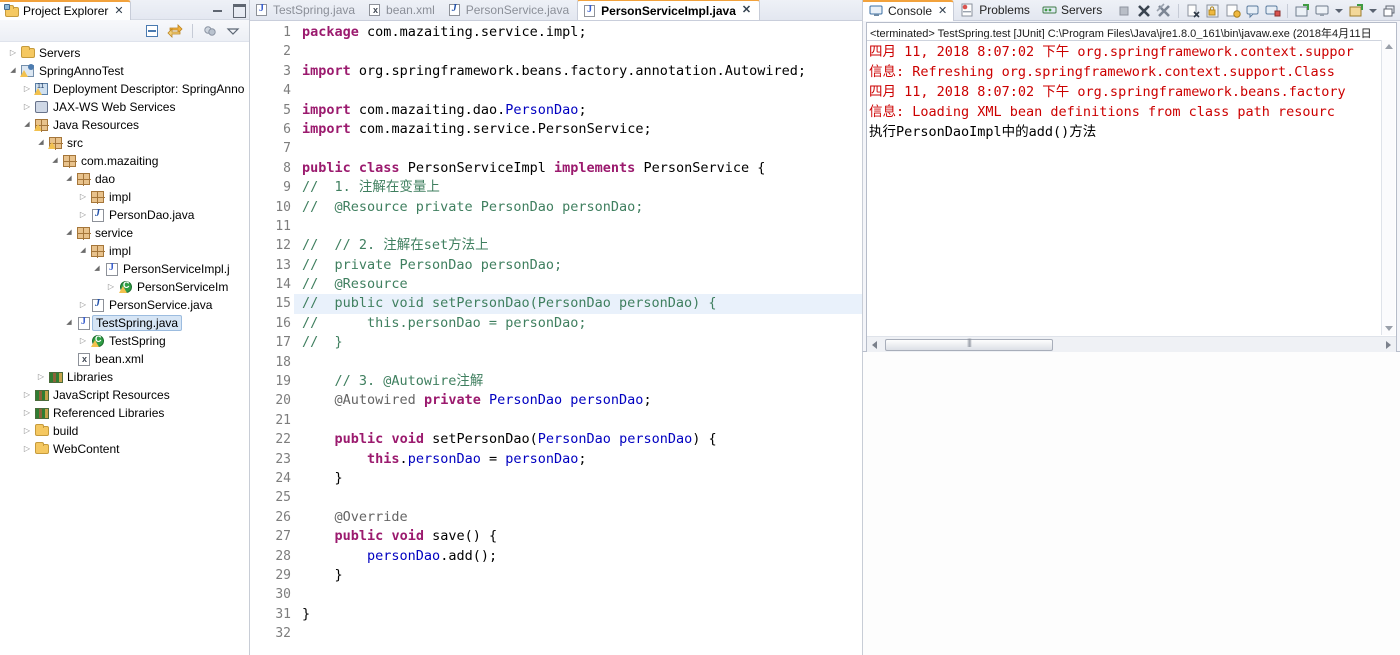  Describe the element at coordinates (578, 556) in the screenshot. I see `code-line: personDao.add();` at that location.